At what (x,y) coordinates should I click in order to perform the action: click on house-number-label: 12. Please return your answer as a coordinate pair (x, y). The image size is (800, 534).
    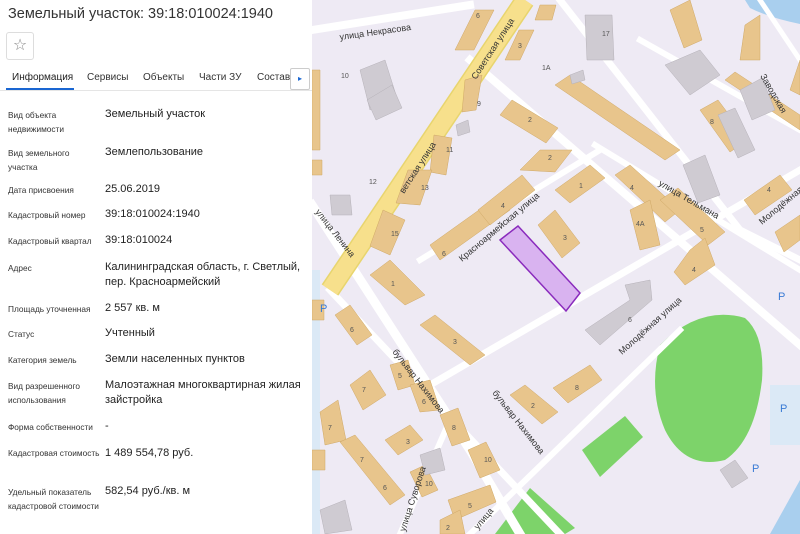
    Looking at the image, I should click on (373, 182).